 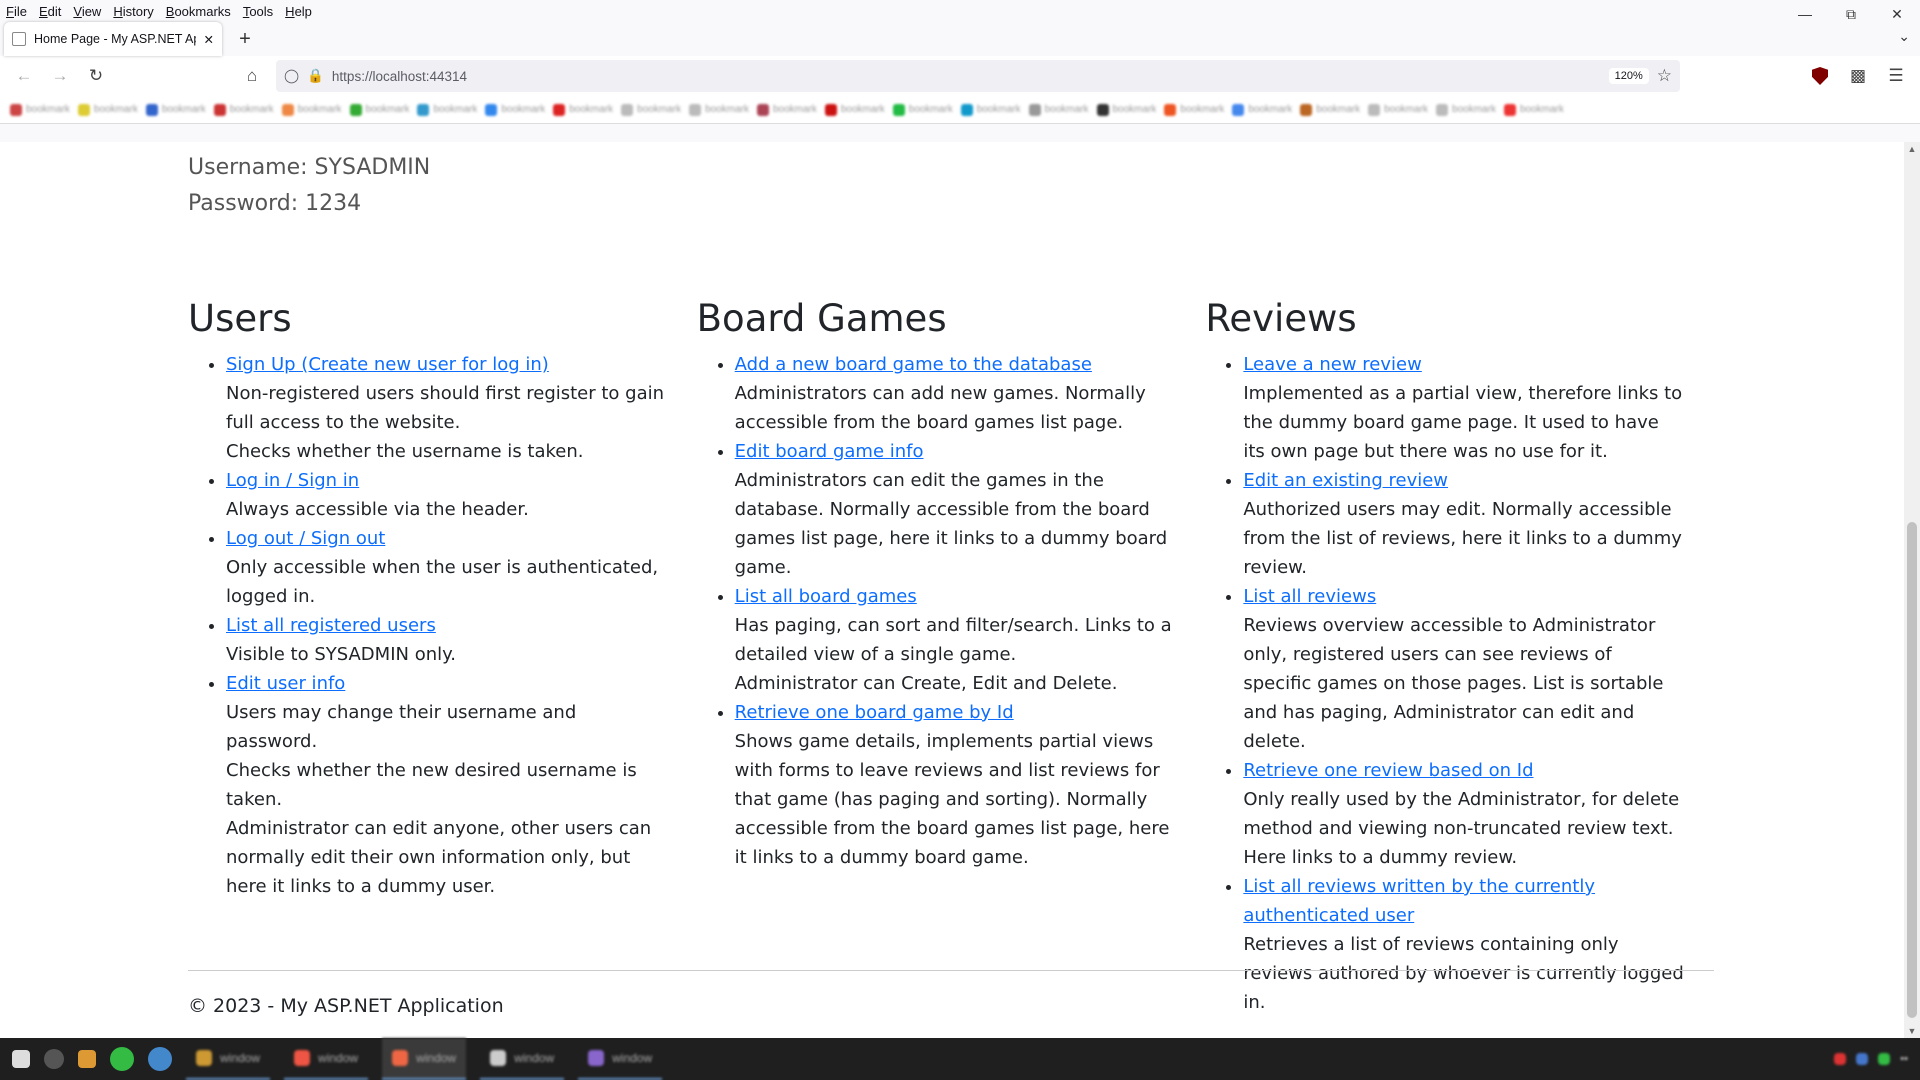 I want to click on retrieve-review-link: Retrieve one review based on Id, so click(x=1388, y=770).